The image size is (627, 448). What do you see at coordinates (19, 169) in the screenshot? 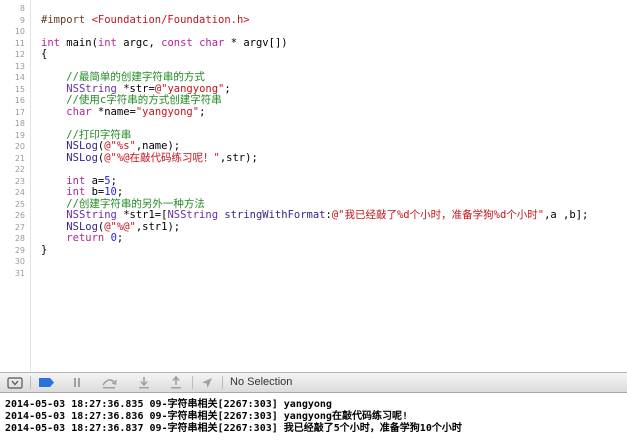
I see `line-number: 22` at bounding box center [19, 169].